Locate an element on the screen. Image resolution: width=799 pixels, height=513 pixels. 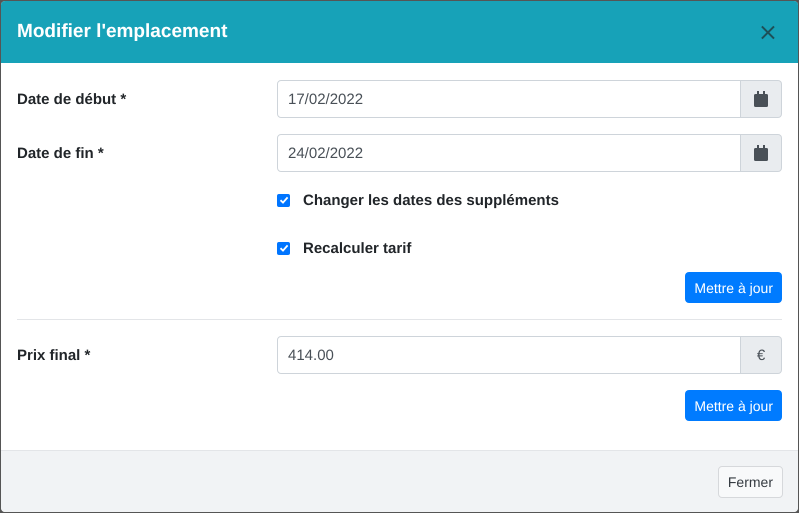
price-input: 414.00 is located at coordinates (509, 355).